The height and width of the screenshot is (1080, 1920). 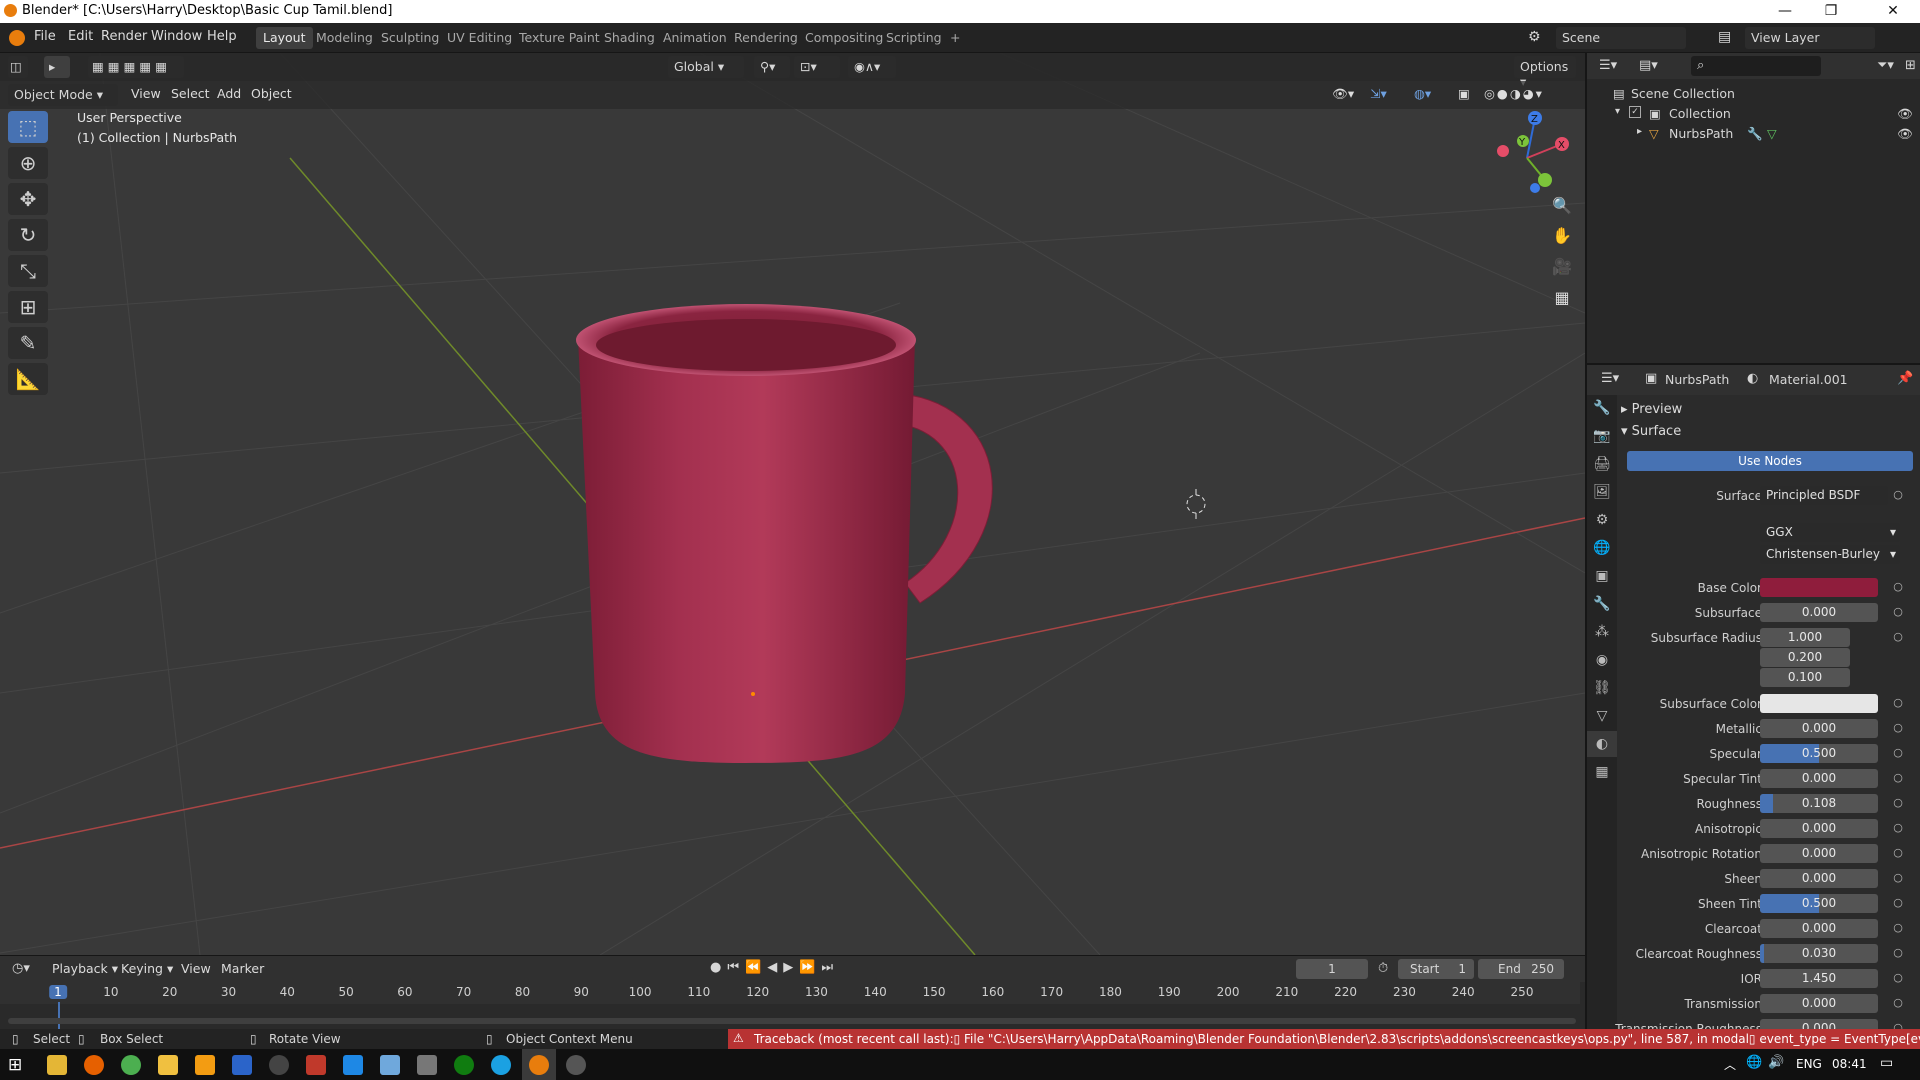 I want to click on viewport-menu-view: View, so click(x=146, y=93).